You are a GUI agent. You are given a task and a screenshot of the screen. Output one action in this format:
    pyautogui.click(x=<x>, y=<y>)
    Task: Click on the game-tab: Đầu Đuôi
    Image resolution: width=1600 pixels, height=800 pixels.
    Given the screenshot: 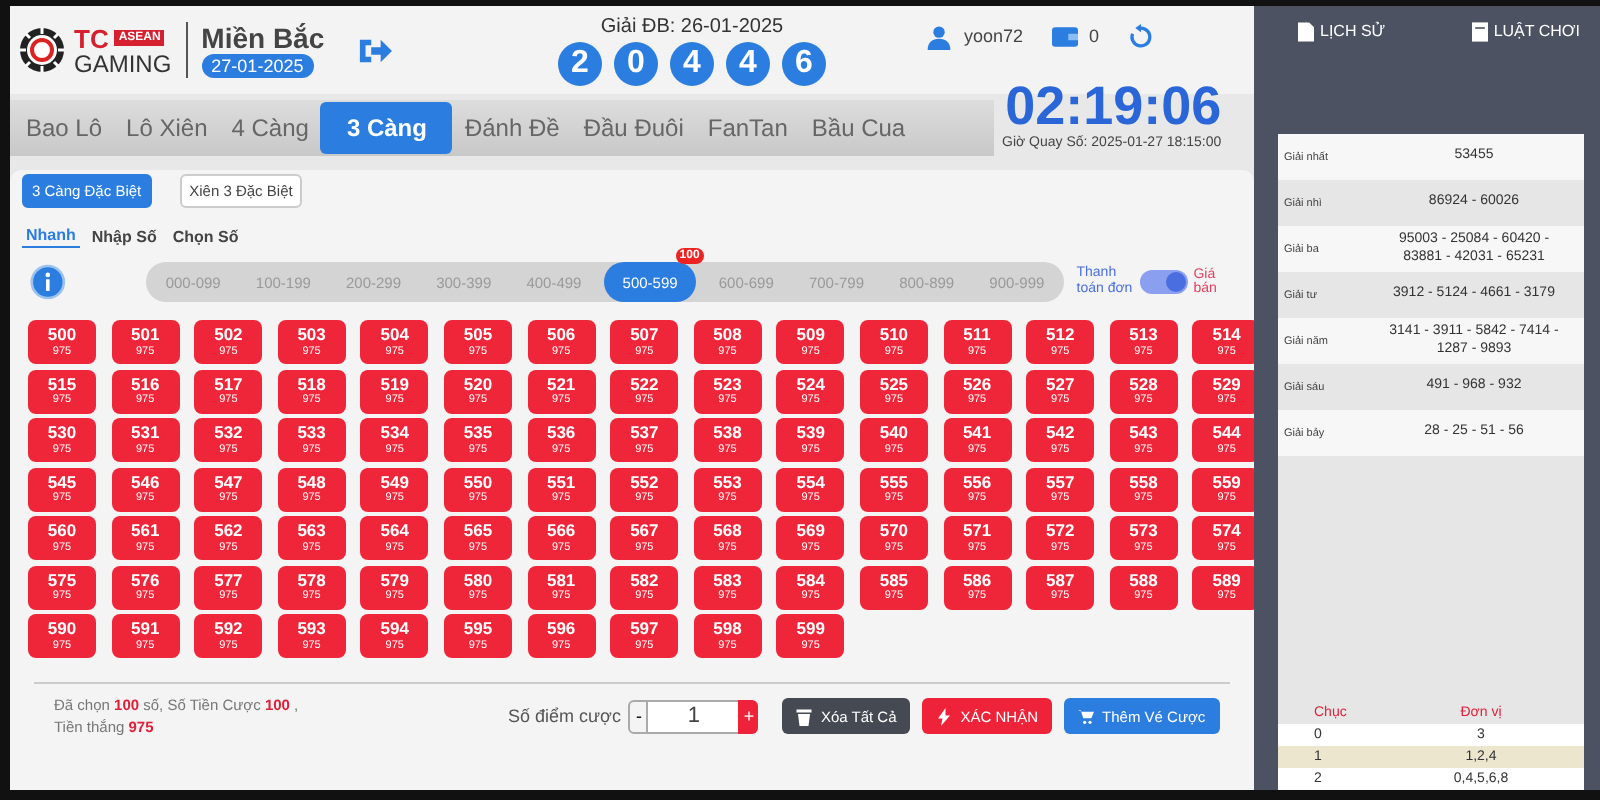 What is the action you would take?
    pyautogui.click(x=633, y=128)
    